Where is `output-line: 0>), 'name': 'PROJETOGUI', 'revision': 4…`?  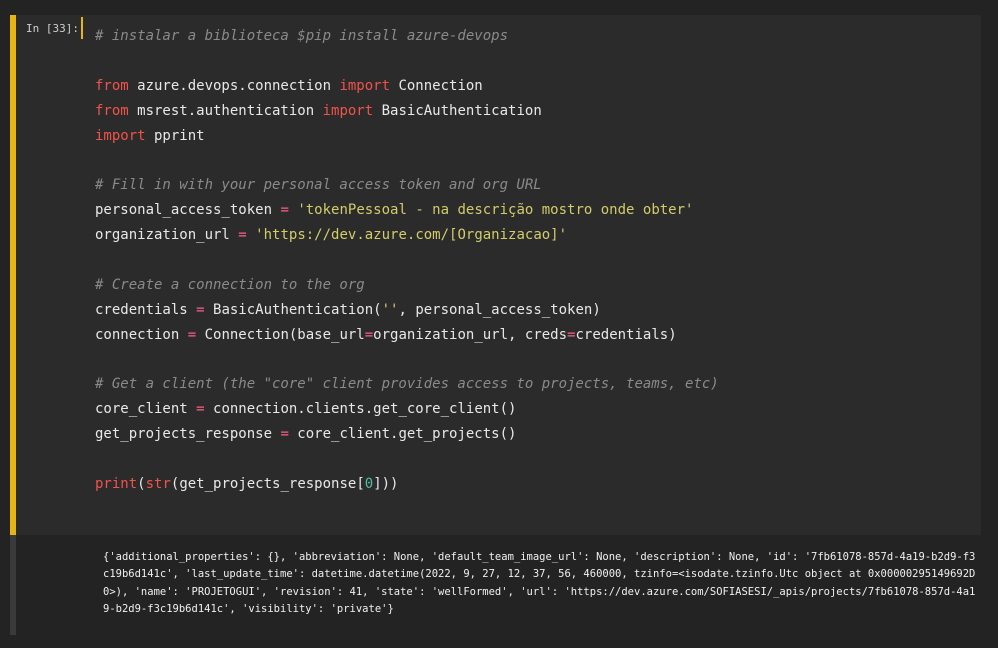
output-line: 0>), 'name': 'PROJETOGUI', 'revision': 4… is located at coordinates (539, 591).